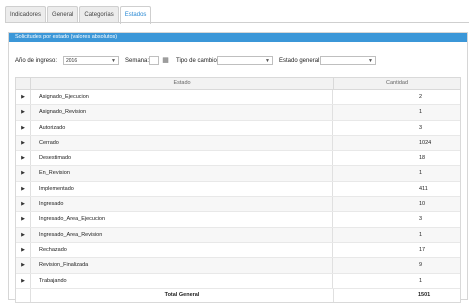 This screenshot has width=474, height=303. I want to click on table-row: ▶ Autorizado 3, so click(238, 128).